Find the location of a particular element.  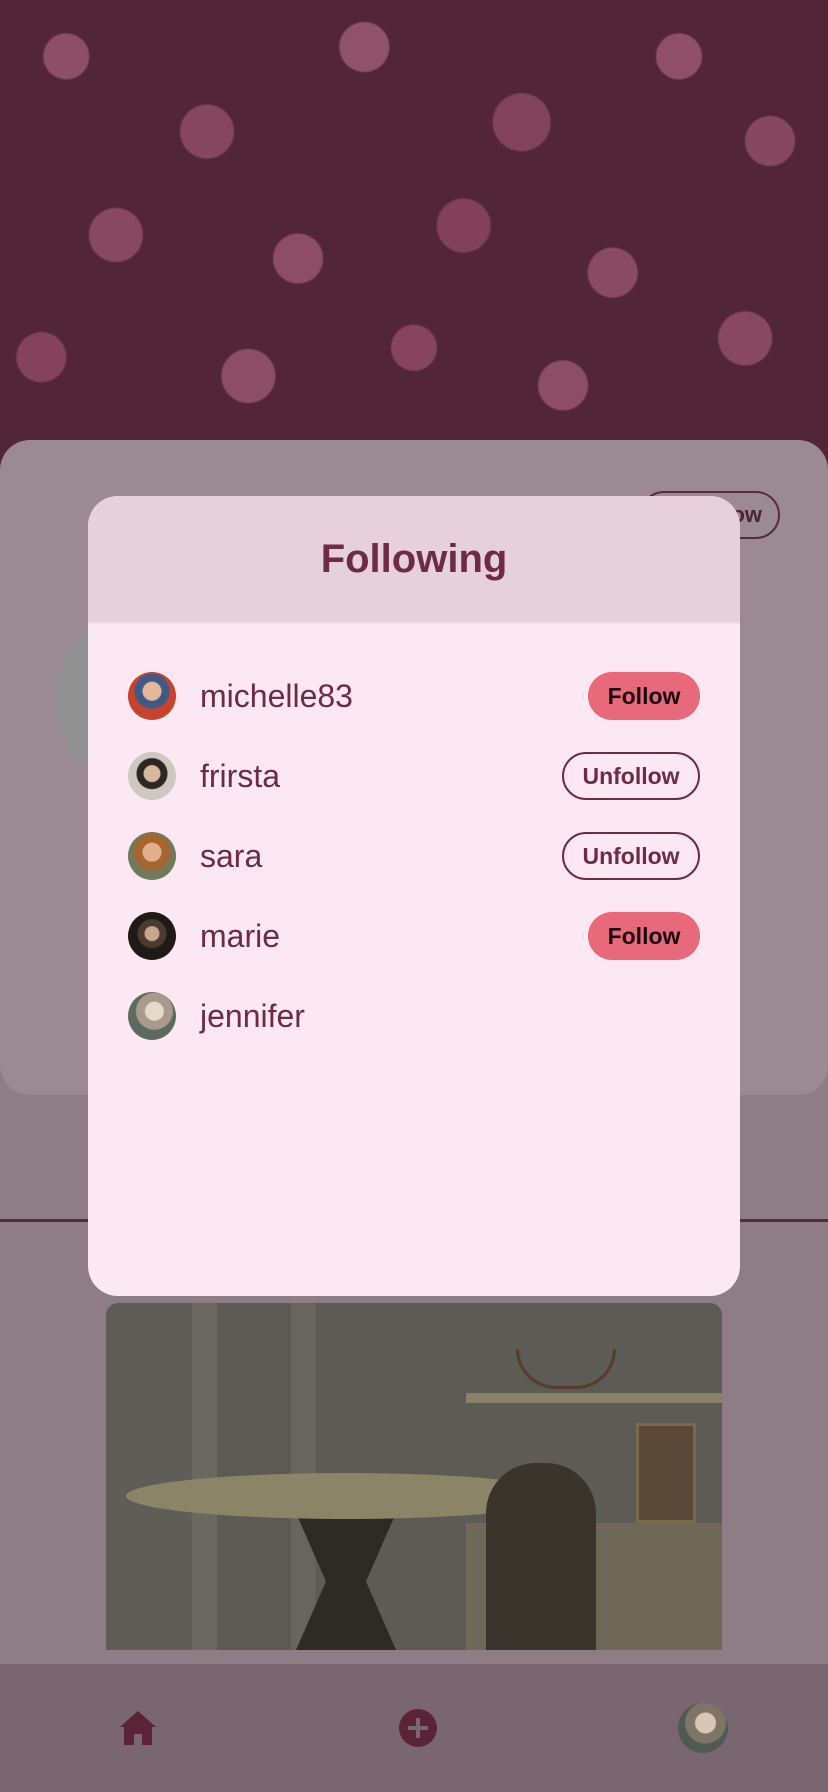

username: marie is located at coordinates (394, 936).